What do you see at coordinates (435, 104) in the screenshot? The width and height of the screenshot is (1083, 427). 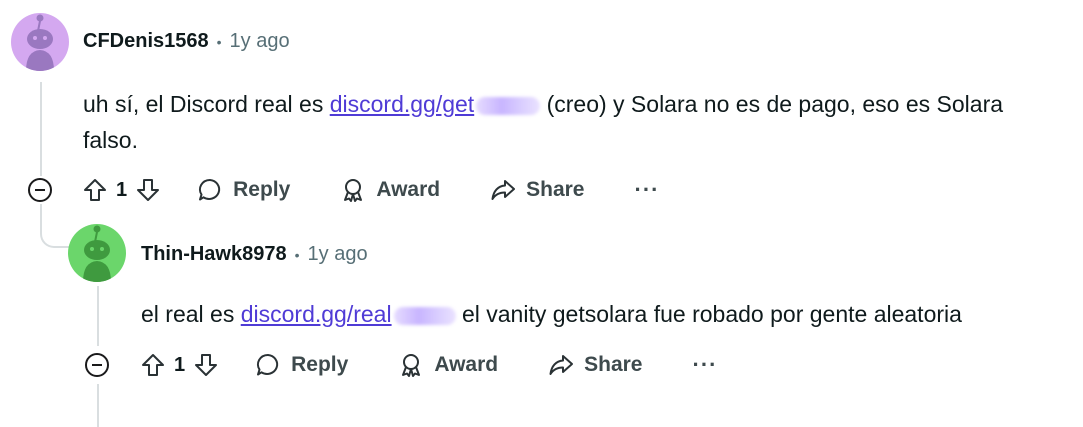 I see `discord-link: discord.gg/get` at bounding box center [435, 104].